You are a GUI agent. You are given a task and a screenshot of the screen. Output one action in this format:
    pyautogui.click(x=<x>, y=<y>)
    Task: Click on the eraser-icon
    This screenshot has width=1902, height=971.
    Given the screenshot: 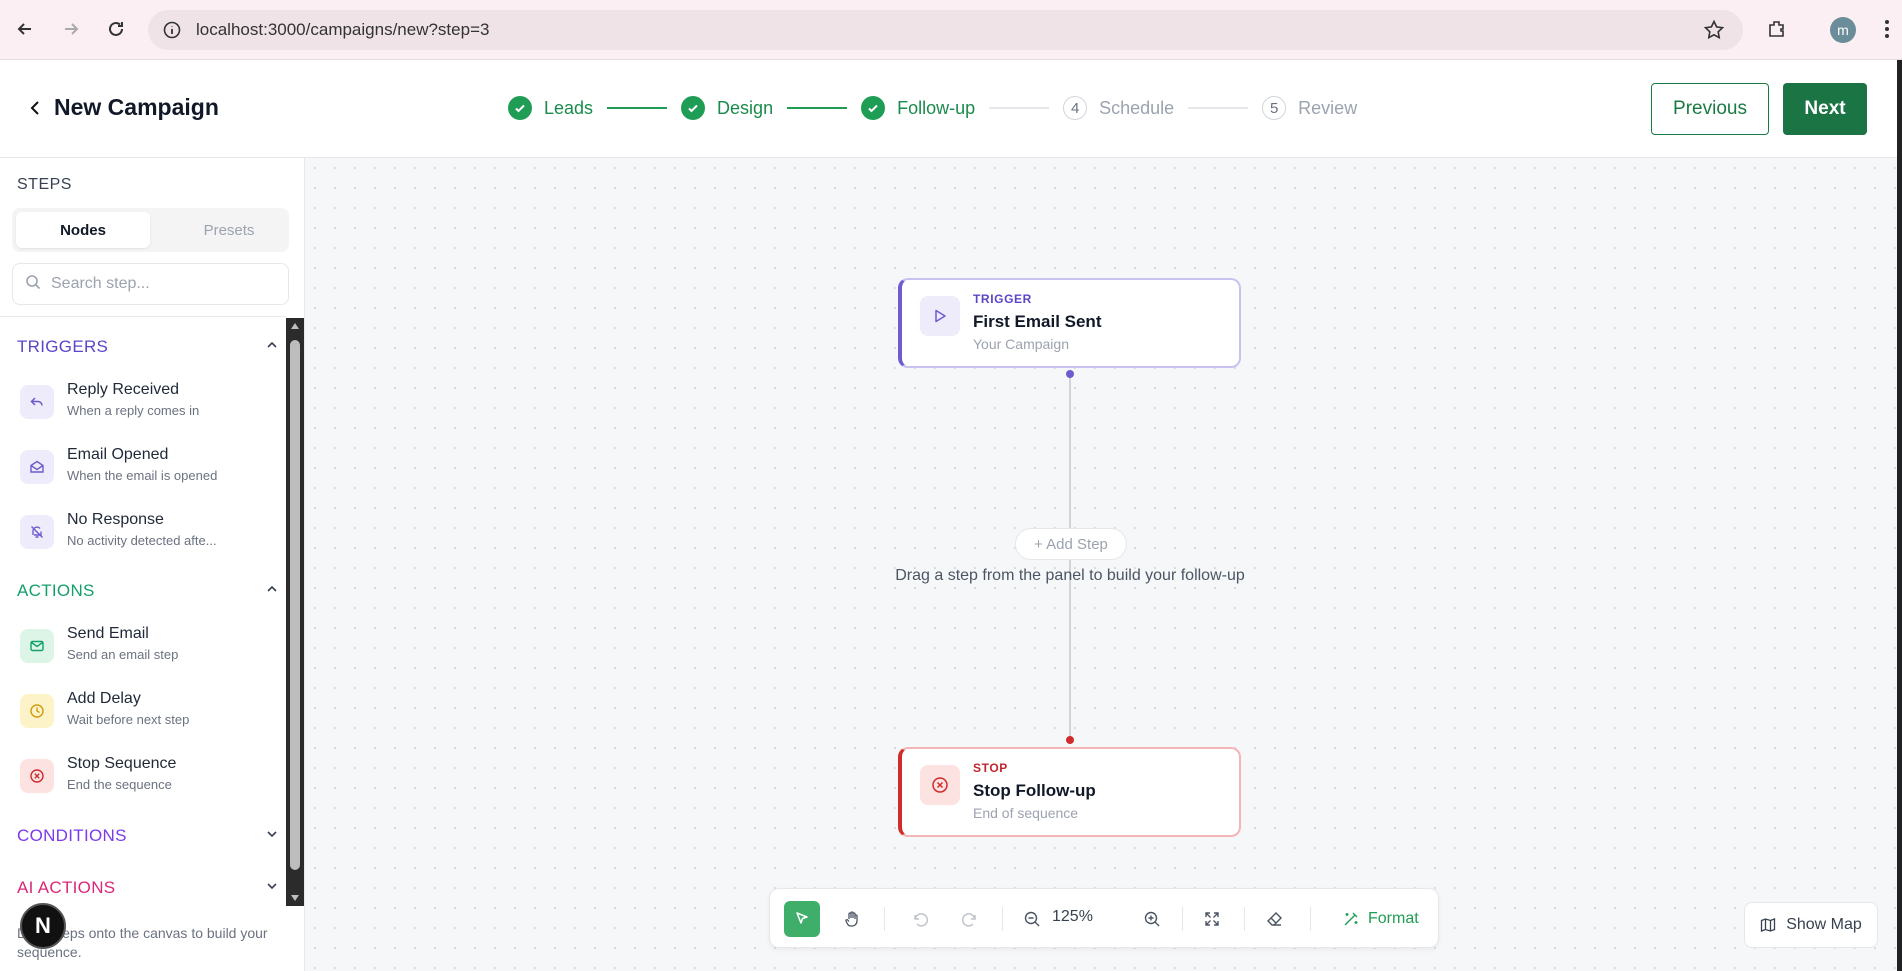 What is the action you would take?
    pyautogui.click(x=1274, y=919)
    